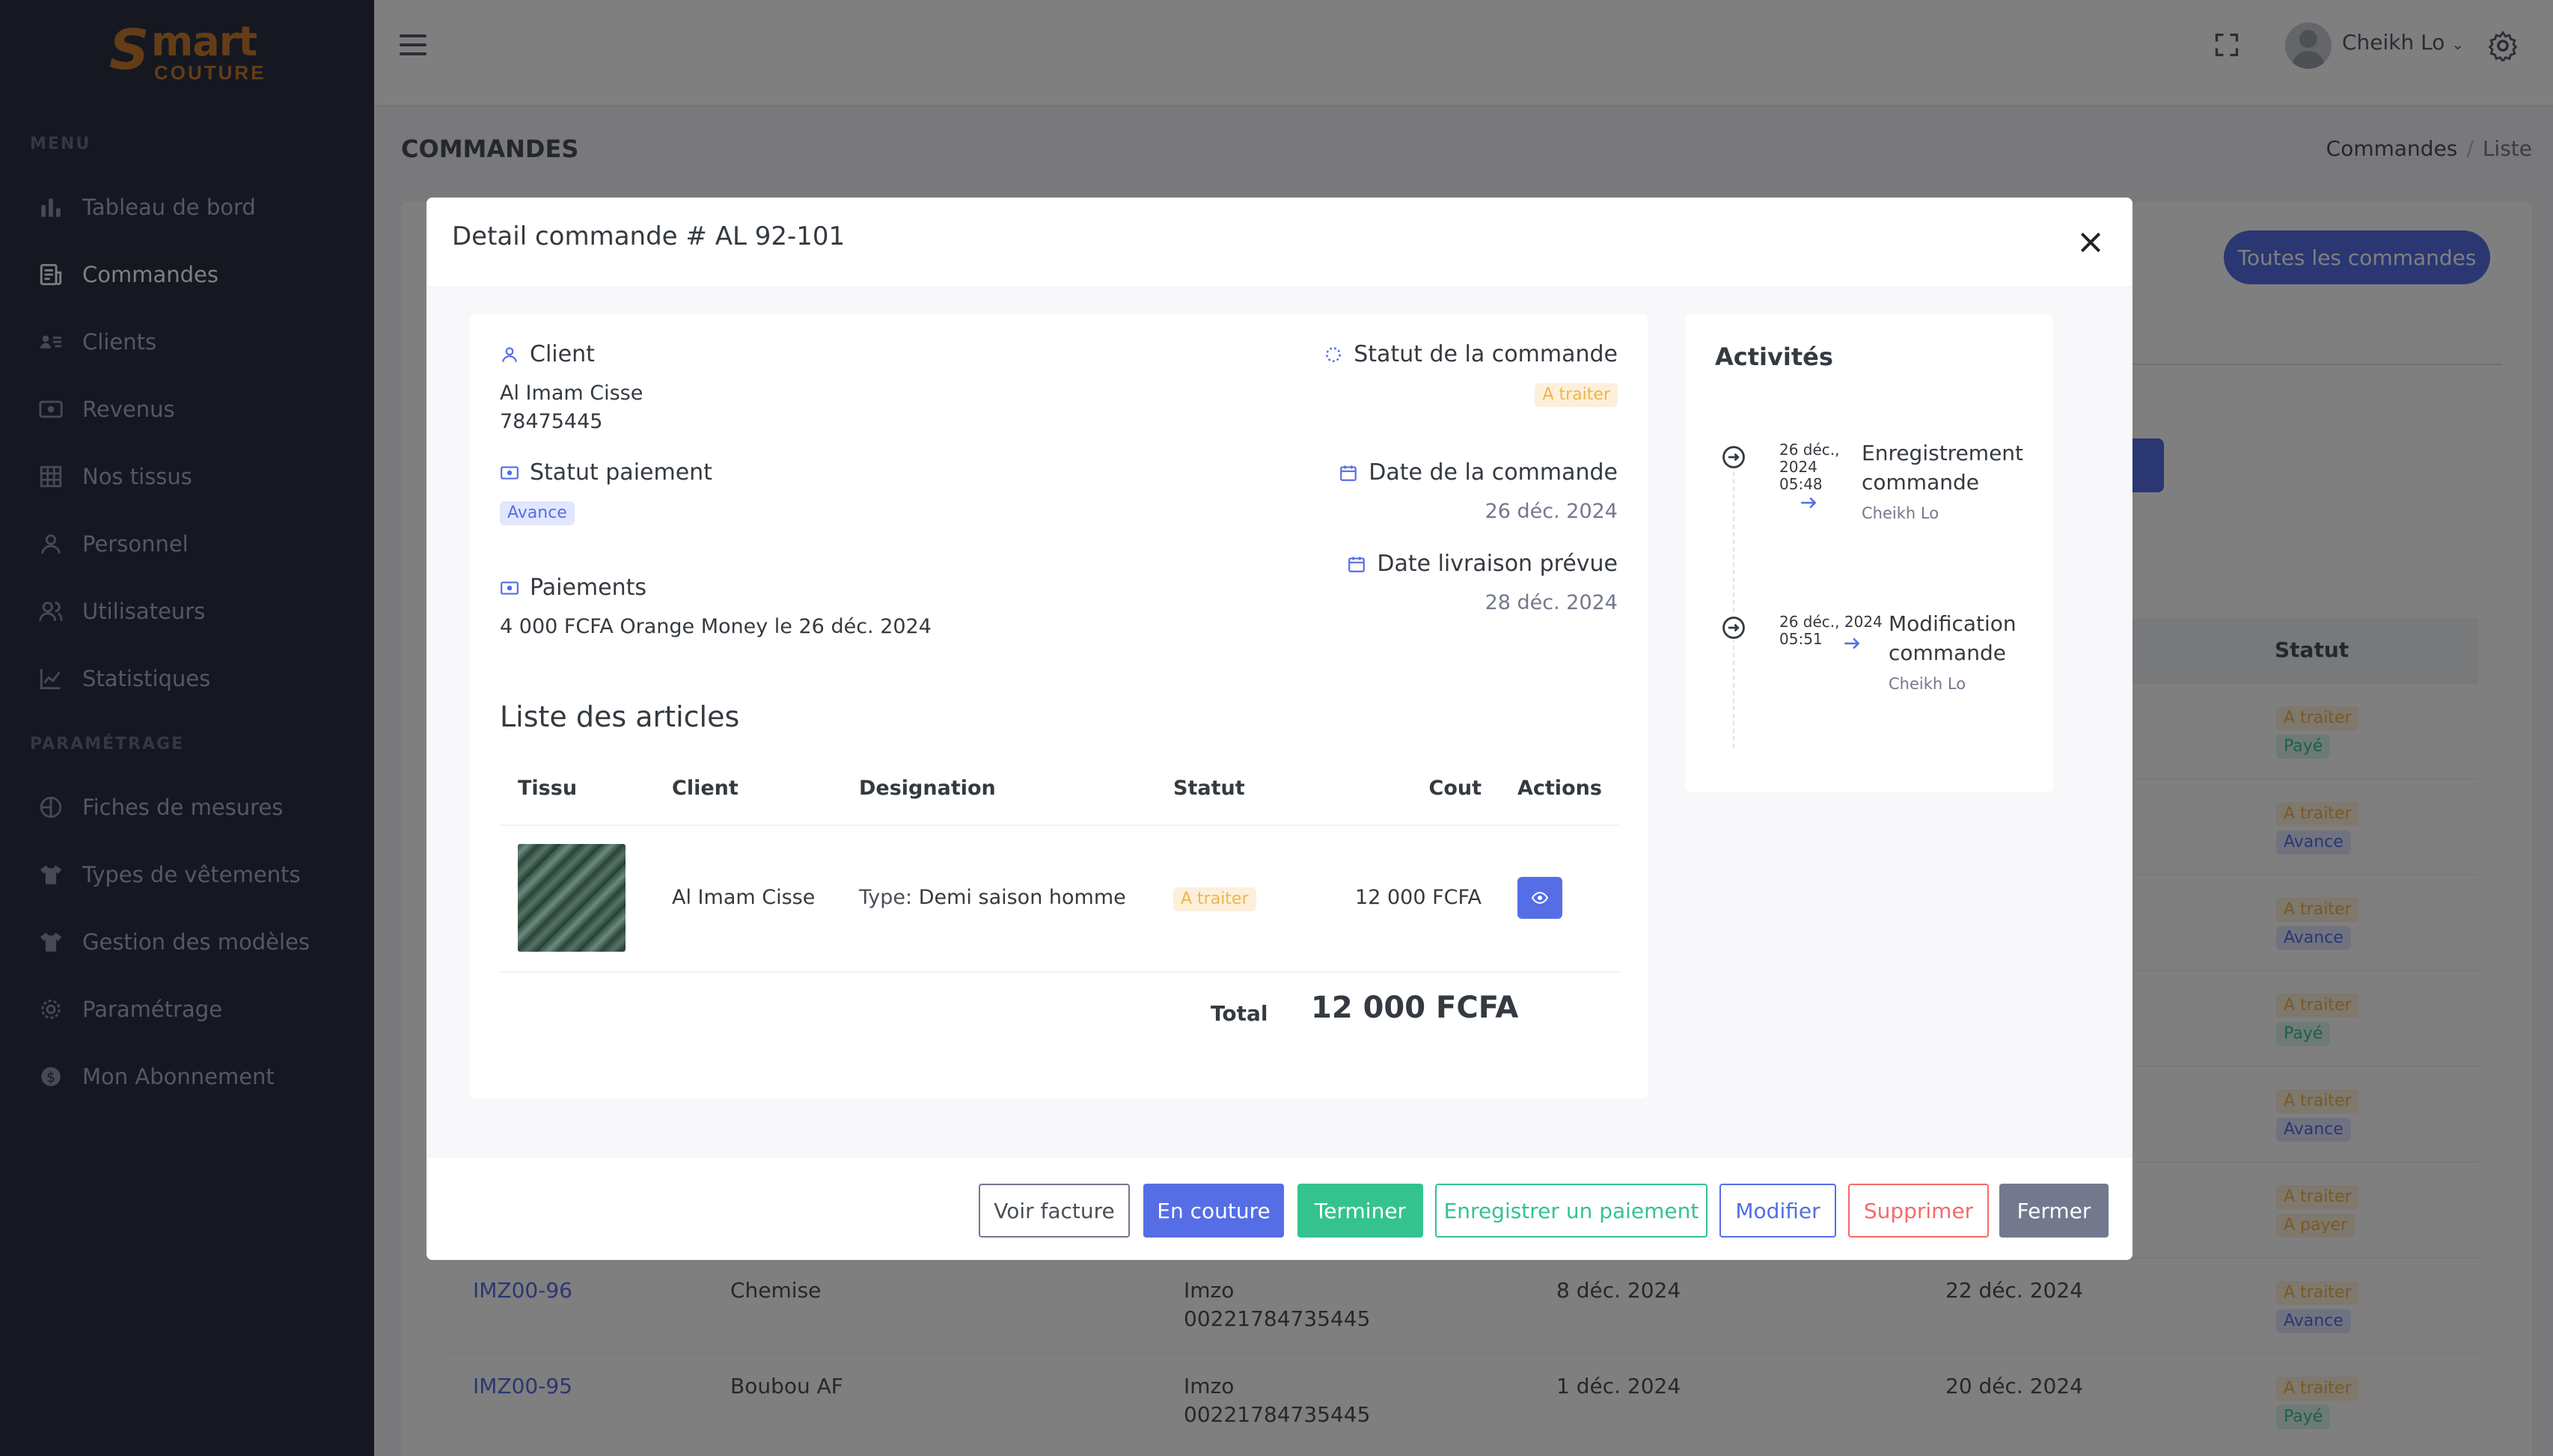 The image size is (2553, 1456). I want to click on order-status-badge: A traiter, so click(1576, 395).